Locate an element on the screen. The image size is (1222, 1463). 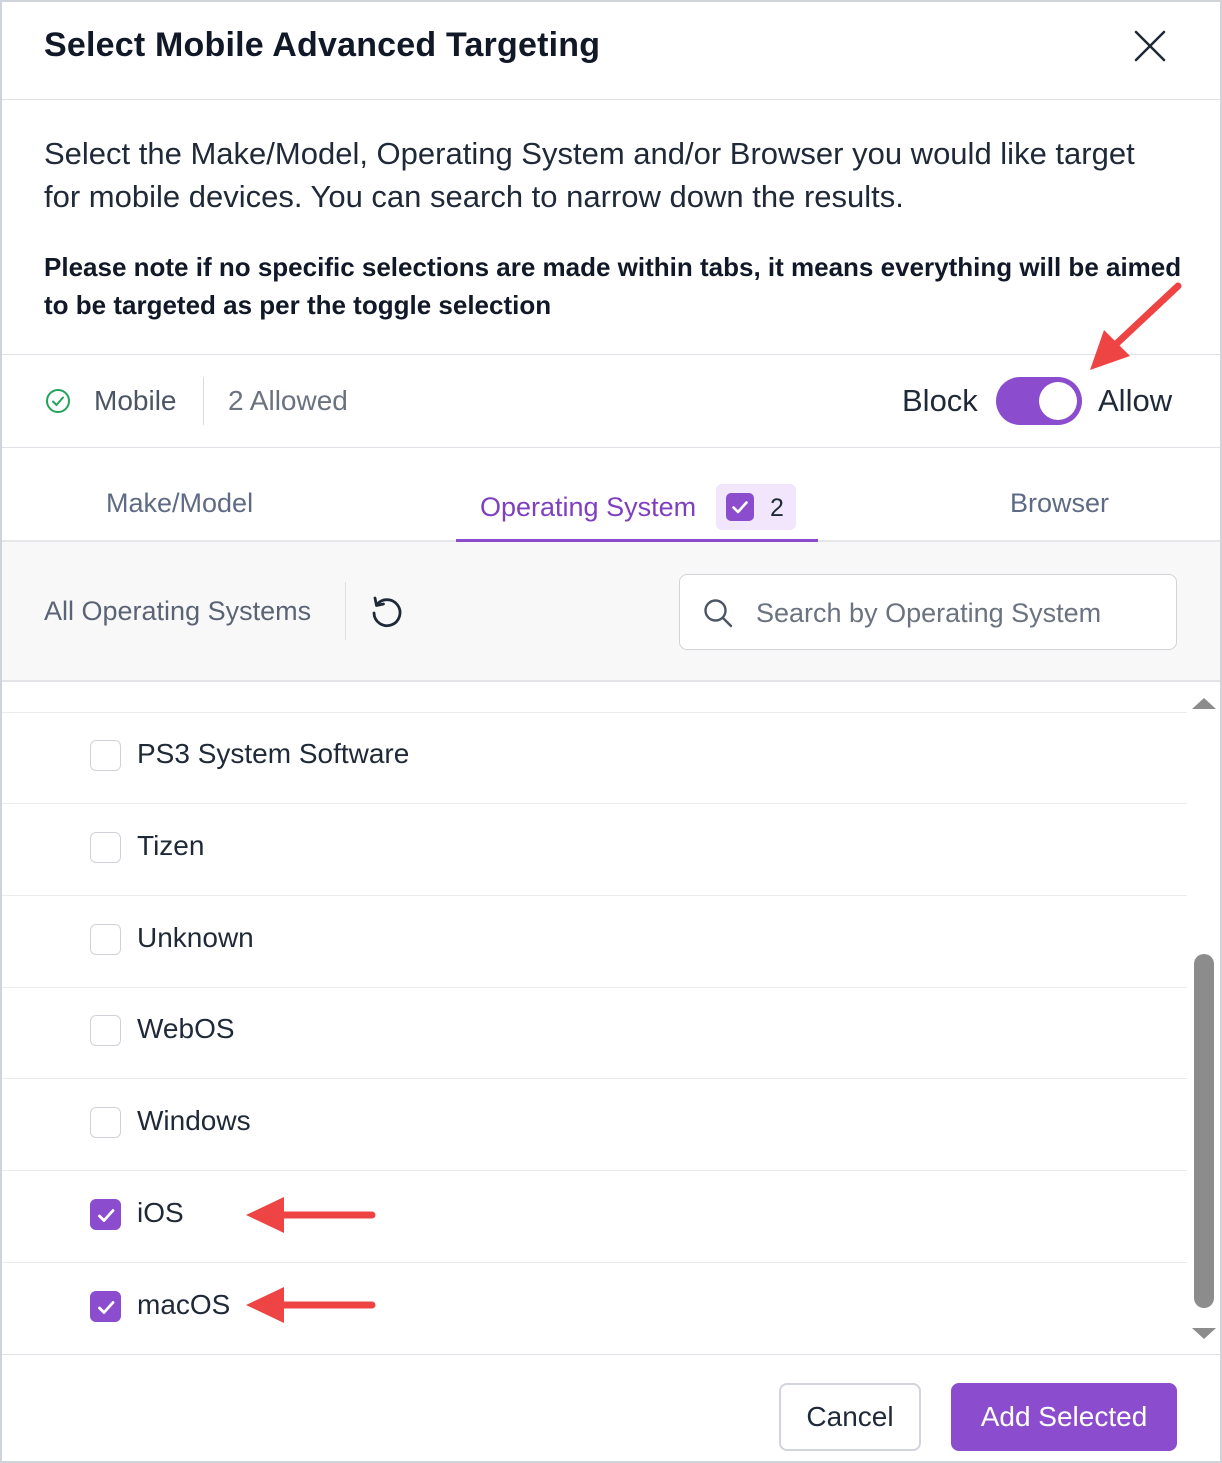
modal-footer: Cancel Add Selected is located at coordinates (611, 1407).